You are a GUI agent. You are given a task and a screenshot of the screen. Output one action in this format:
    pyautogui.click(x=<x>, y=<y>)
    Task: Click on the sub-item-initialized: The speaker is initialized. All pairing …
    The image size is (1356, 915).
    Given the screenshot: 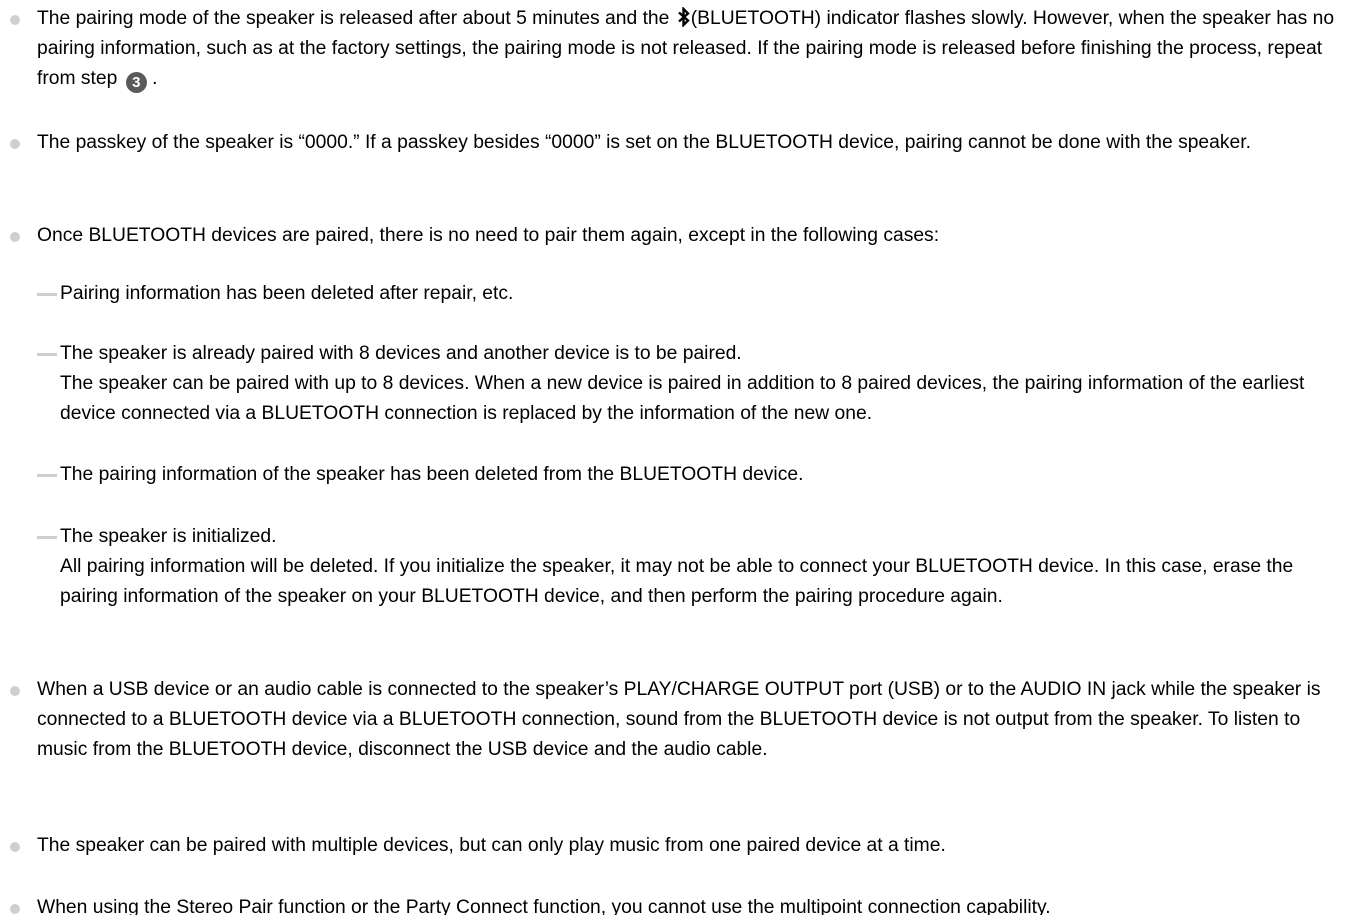 What is the action you would take?
    pyautogui.click(x=693, y=567)
    